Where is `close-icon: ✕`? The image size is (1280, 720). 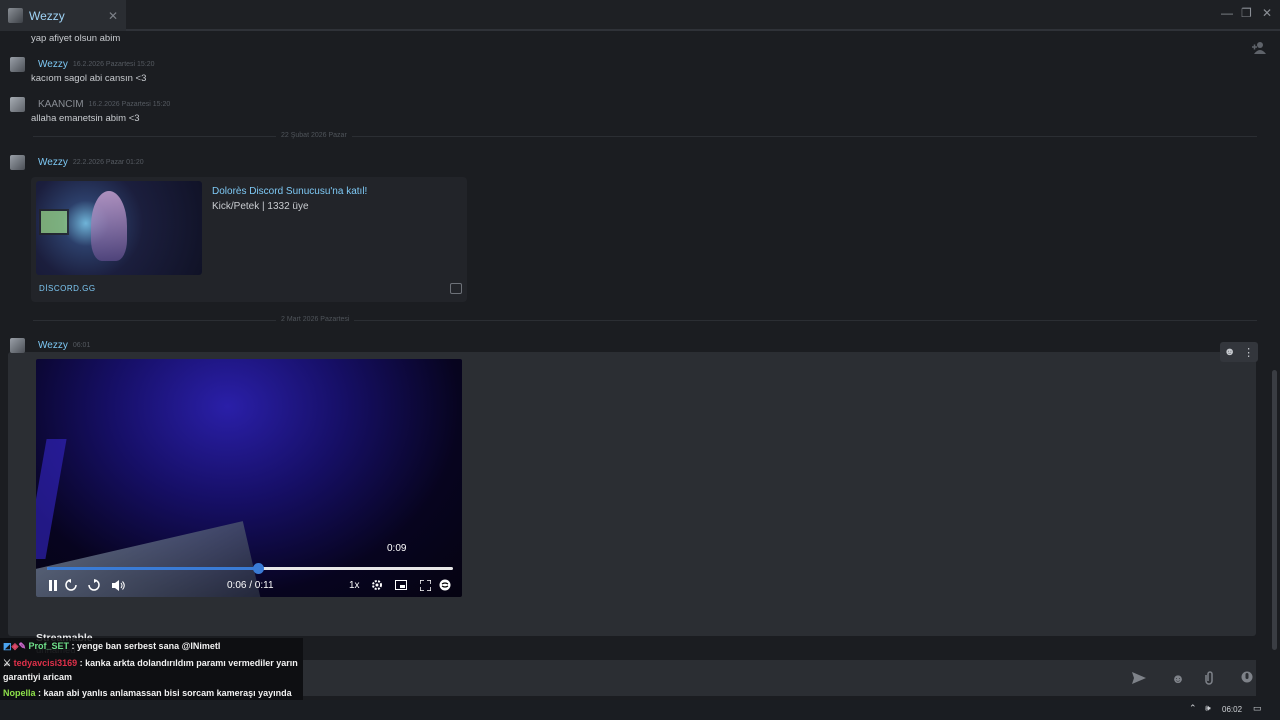 close-icon: ✕ is located at coordinates (113, 16).